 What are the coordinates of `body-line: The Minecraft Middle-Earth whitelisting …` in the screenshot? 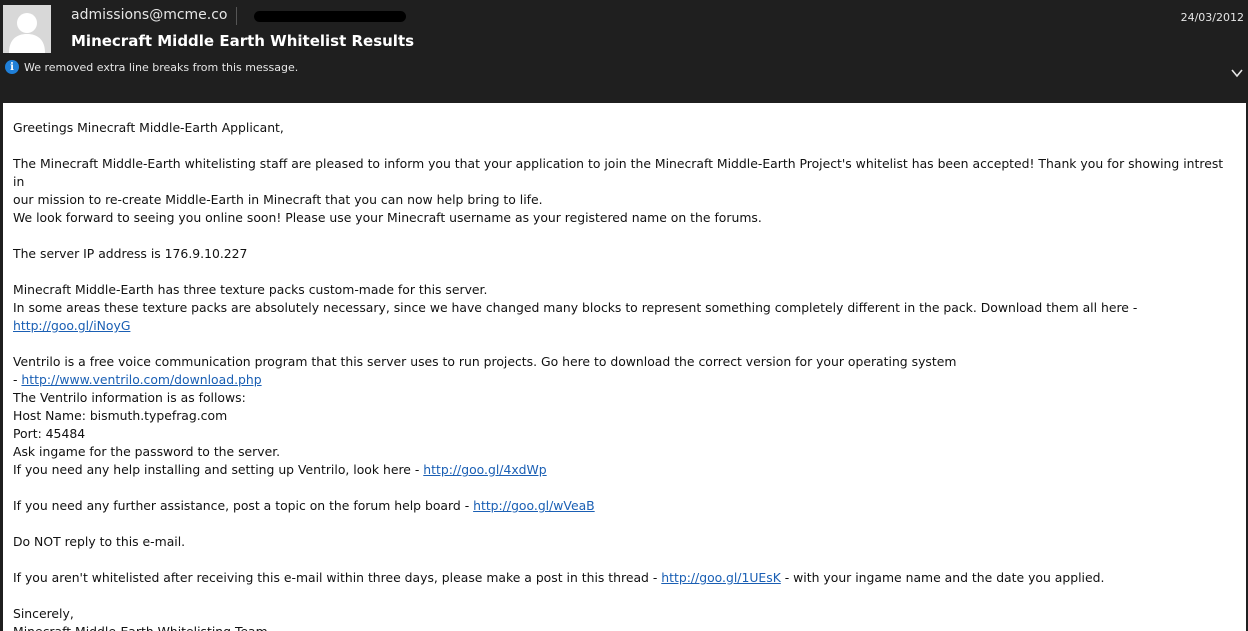 It's located at (618, 172).